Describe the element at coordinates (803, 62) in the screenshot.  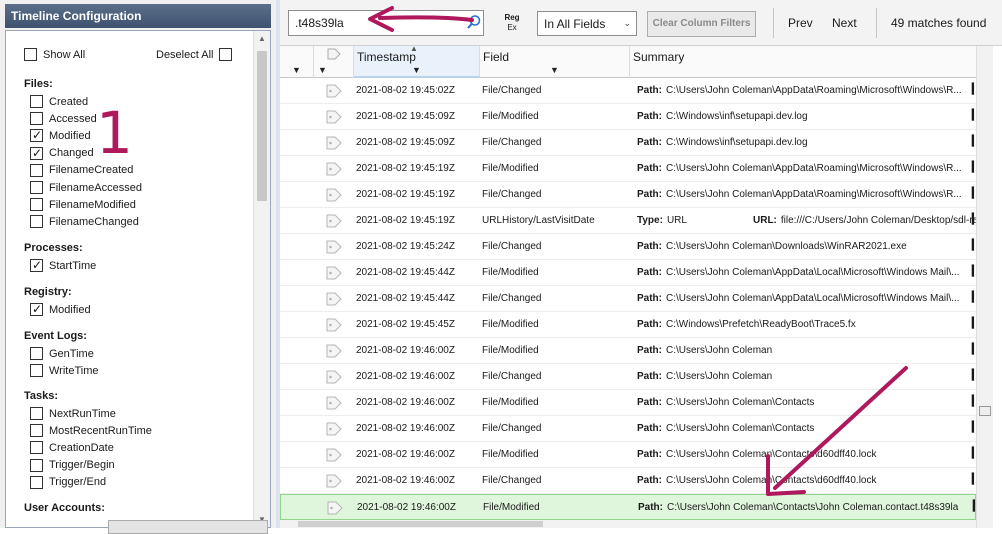
I see `column-header-summary: Summary` at that location.